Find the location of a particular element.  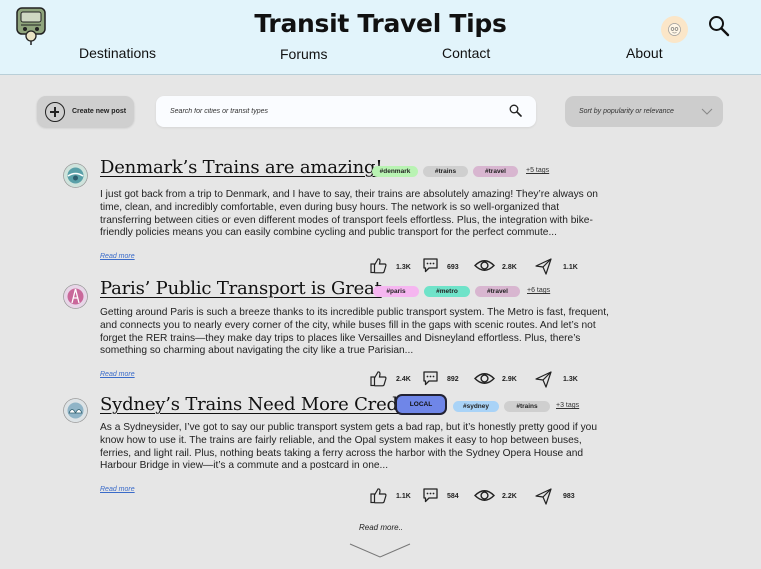

site-title: Transit Travel Tips is located at coordinates (380, 23).